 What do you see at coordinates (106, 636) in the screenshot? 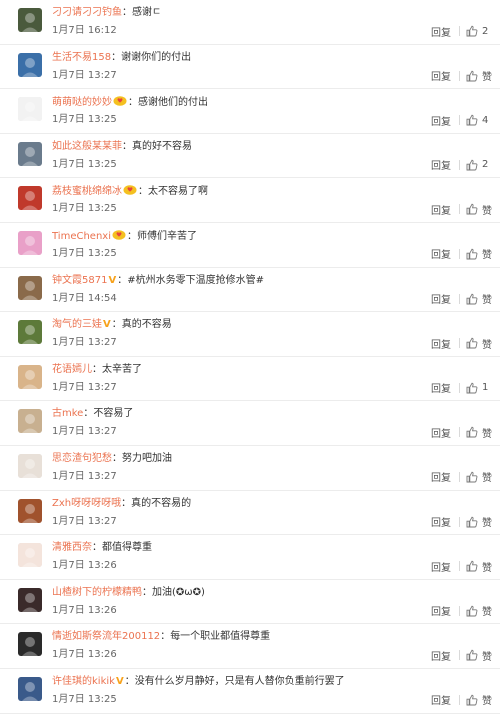
I see `username-link: 情逝如斯祭流年200112` at bounding box center [106, 636].